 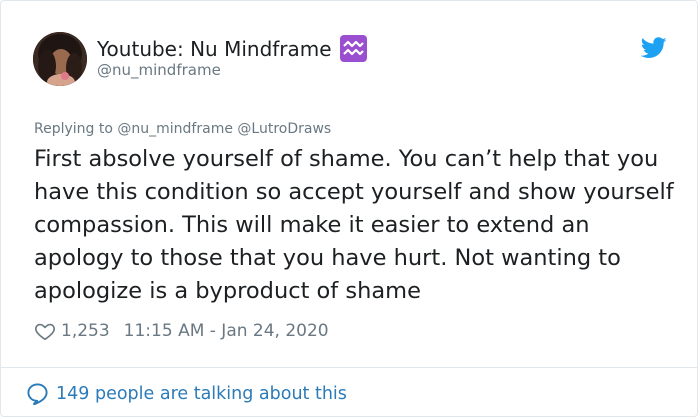 I want to click on tweet-meta: 1,253 11:15 AM - Jan 24, 2020, so click(x=181, y=331).